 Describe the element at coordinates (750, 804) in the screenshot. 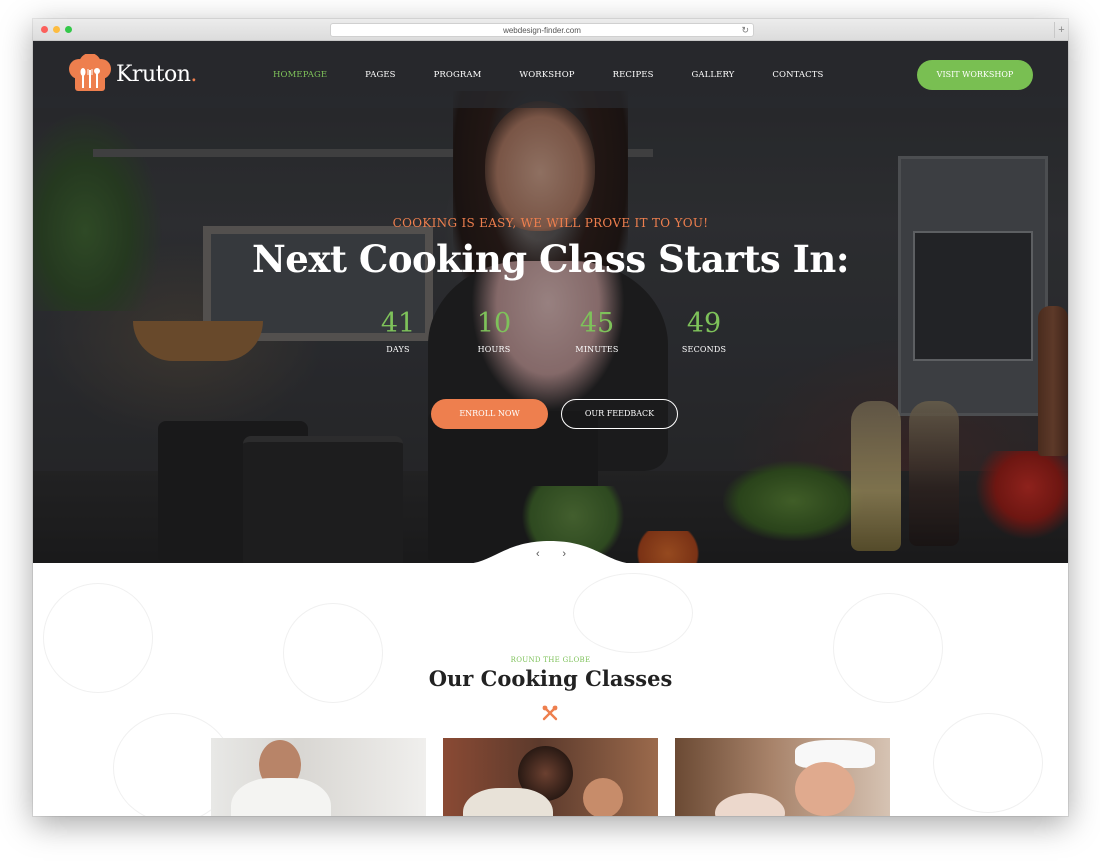

I see `card-chef-hands` at that location.